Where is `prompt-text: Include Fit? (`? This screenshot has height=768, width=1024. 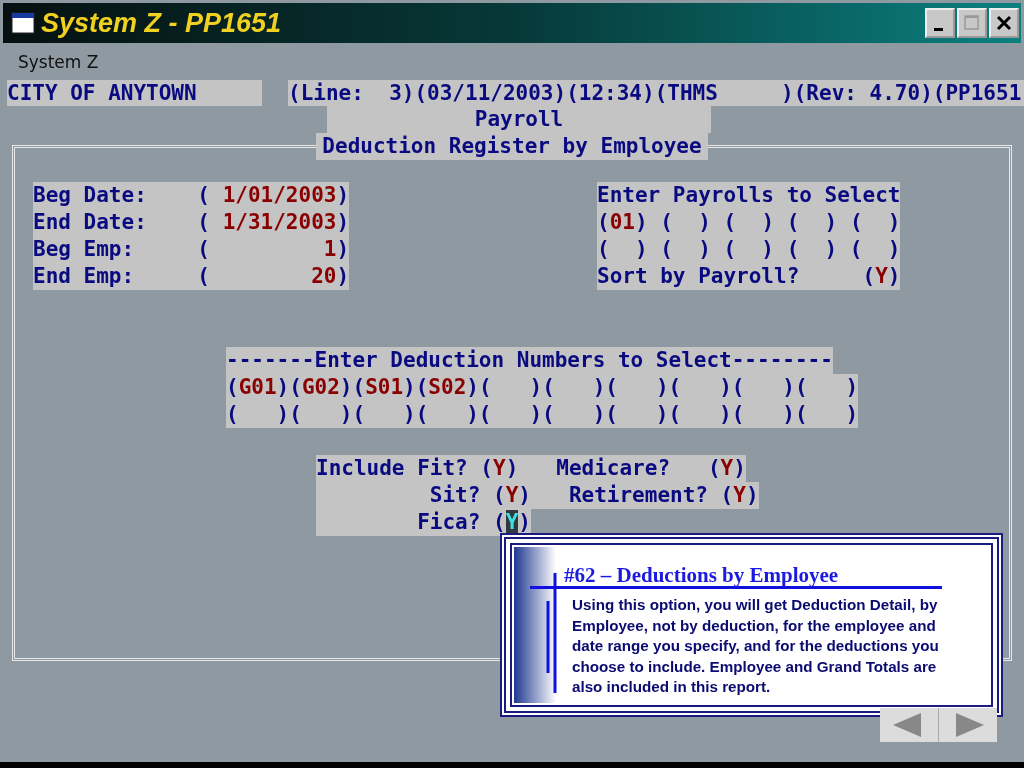 prompt-text: Include Fit? ( is located at coordinates (404, 468).